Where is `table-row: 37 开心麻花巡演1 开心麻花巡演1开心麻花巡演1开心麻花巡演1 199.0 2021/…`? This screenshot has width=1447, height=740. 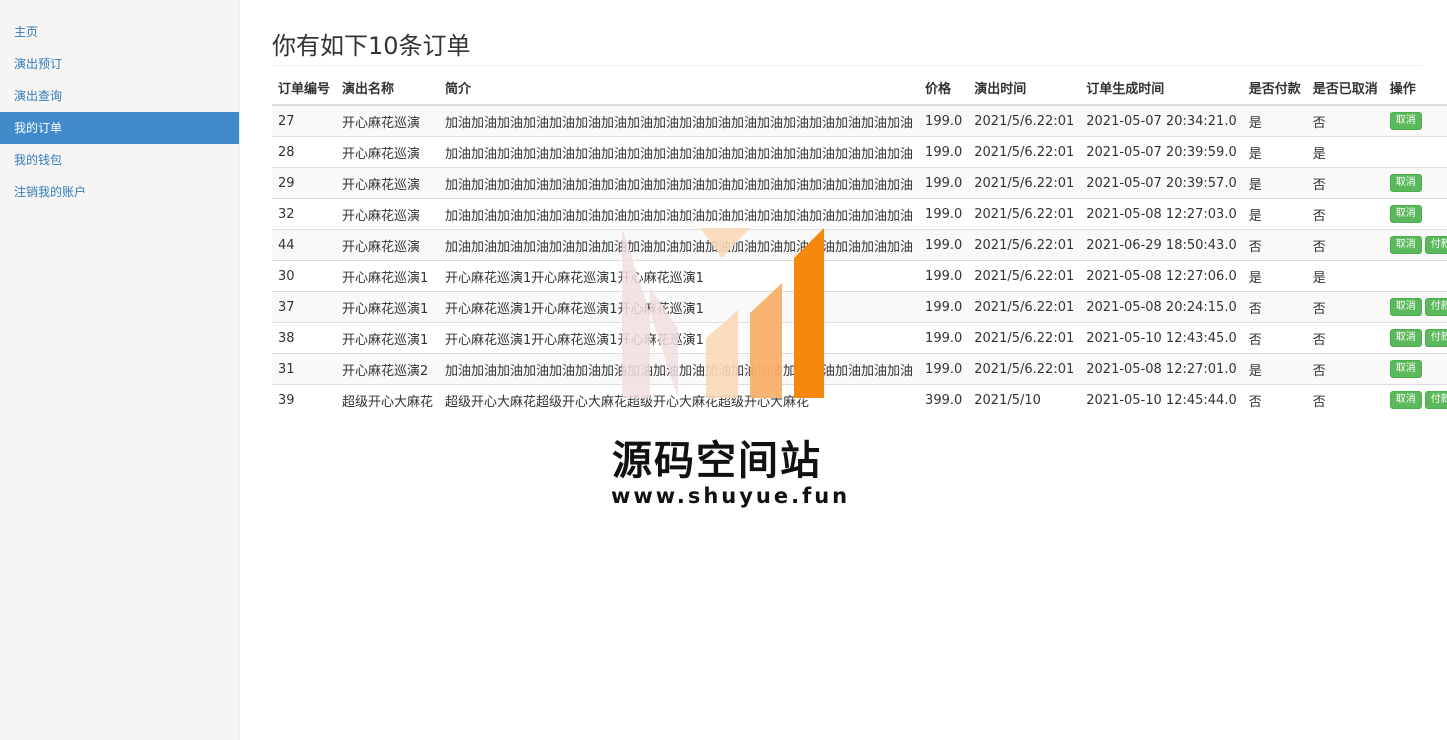
table-row: 37 开心麻花巡演1 开心麻花巡演1开心麻花巡演1开心麻花巡演1 199.0 2021/… is located at coordinates (859, 307).